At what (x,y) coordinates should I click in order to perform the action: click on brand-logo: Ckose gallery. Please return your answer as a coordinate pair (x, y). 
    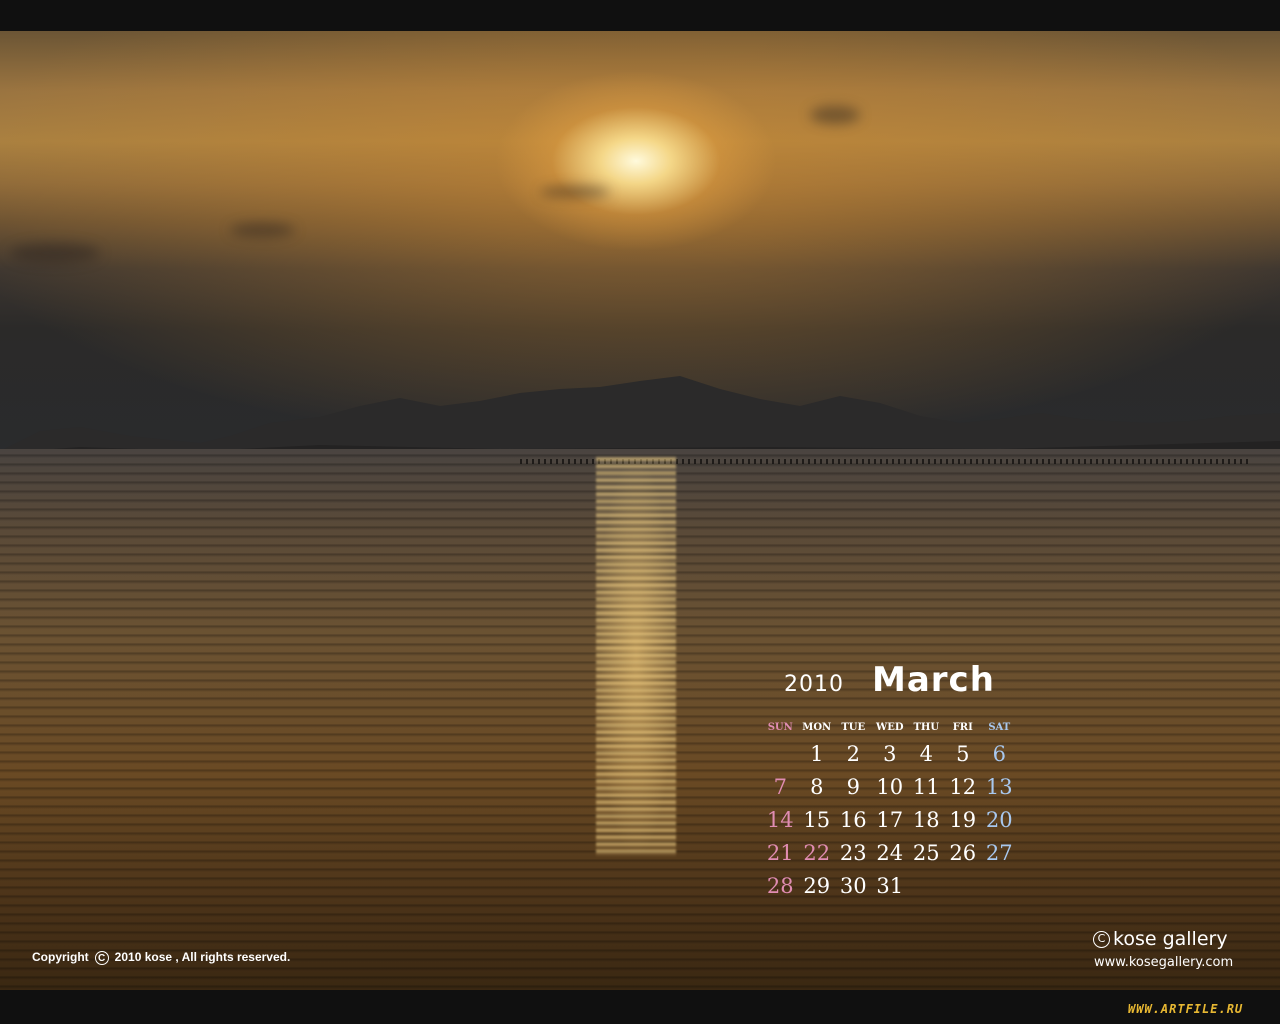
    Looking at the image, I should click on (1160, 939).